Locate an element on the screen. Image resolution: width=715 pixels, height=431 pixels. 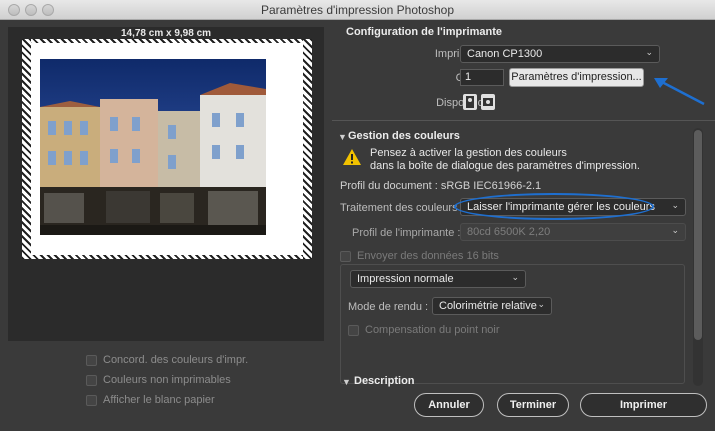
building-photo-illustration is located at coordinates (153, 147).